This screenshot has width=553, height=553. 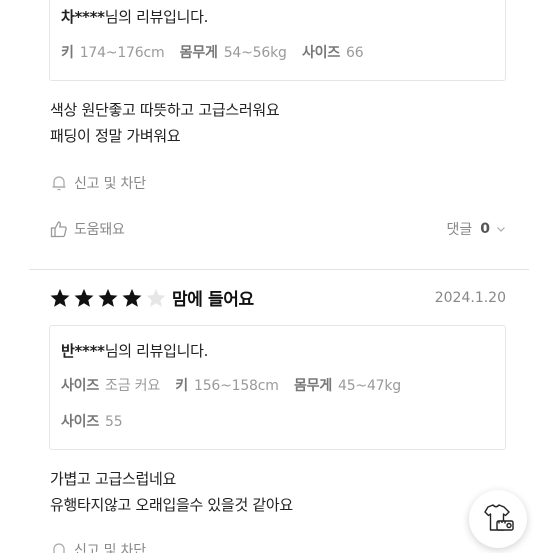 I want to click on spec-value: 66, so click(x=355, y=53).